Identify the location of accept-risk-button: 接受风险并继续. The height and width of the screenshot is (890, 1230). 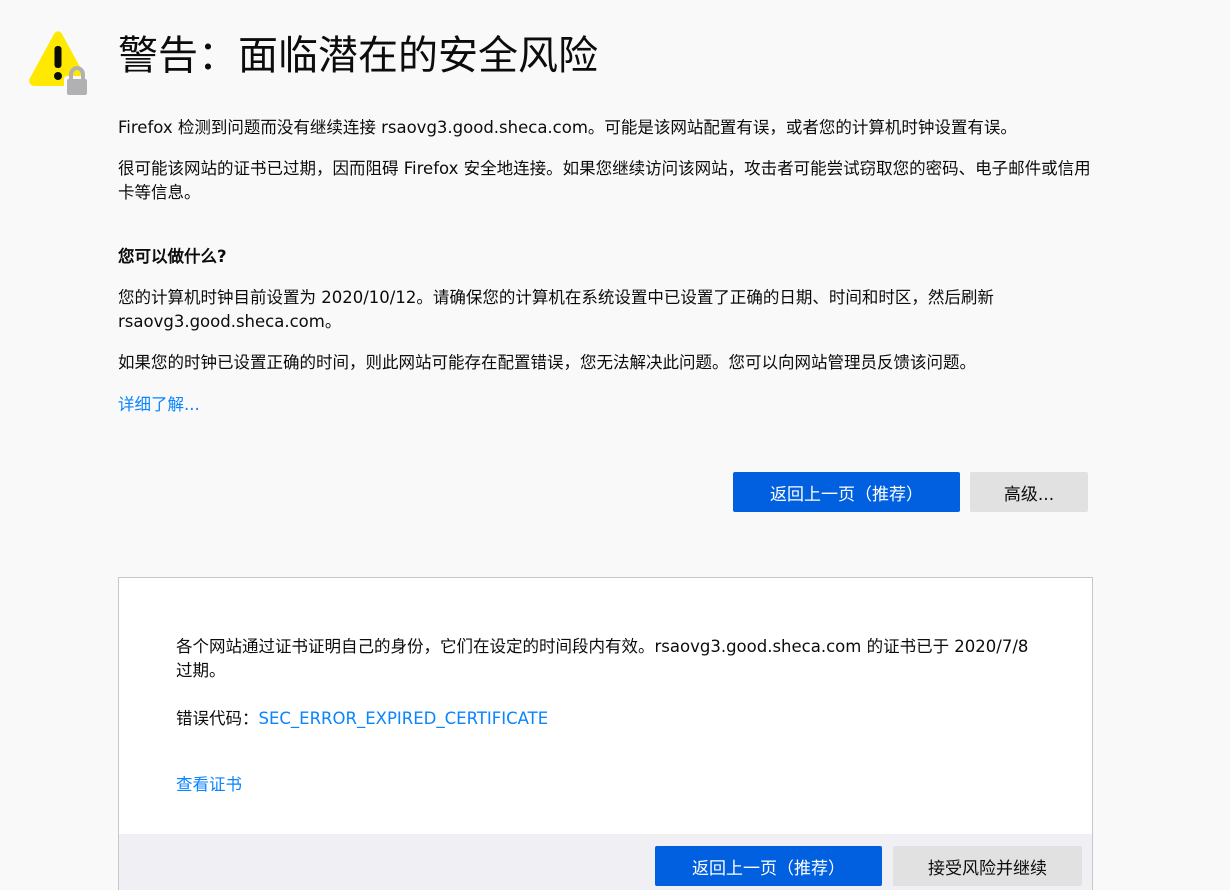
(987, 866).